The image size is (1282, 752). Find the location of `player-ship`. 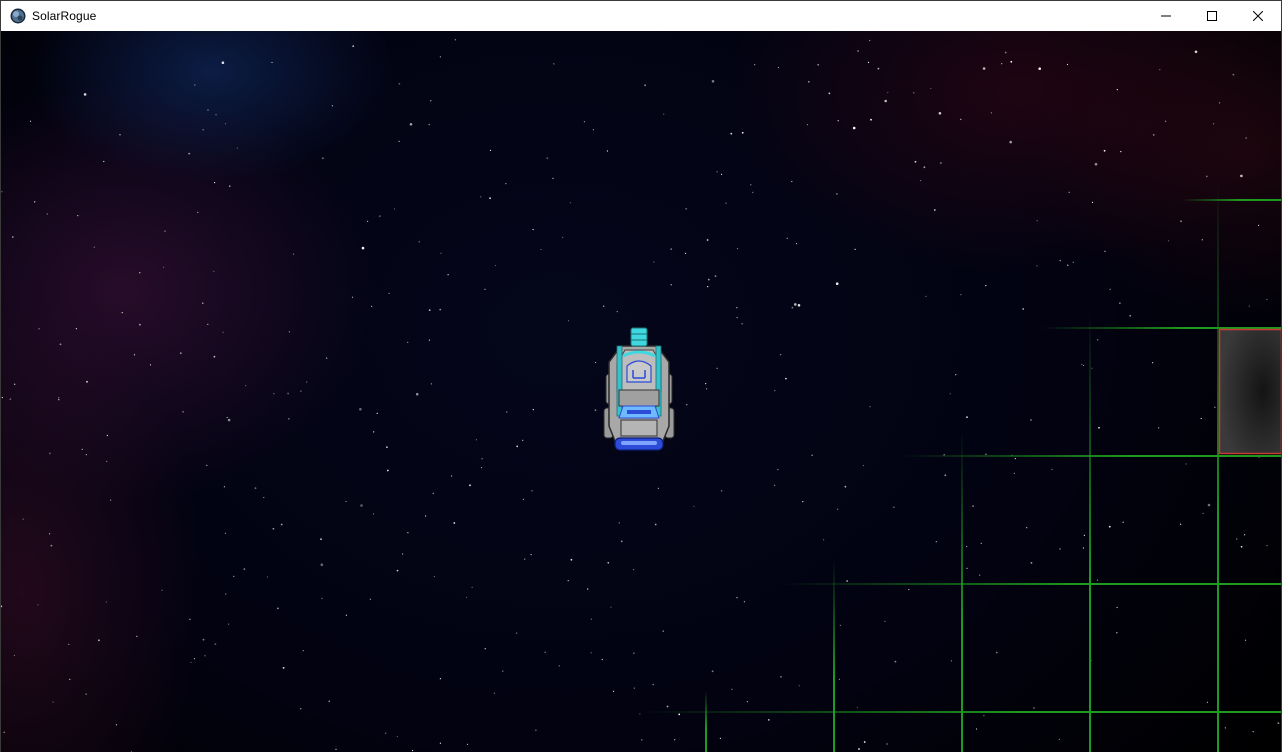

player-ship is located at coordinates (639, 391).